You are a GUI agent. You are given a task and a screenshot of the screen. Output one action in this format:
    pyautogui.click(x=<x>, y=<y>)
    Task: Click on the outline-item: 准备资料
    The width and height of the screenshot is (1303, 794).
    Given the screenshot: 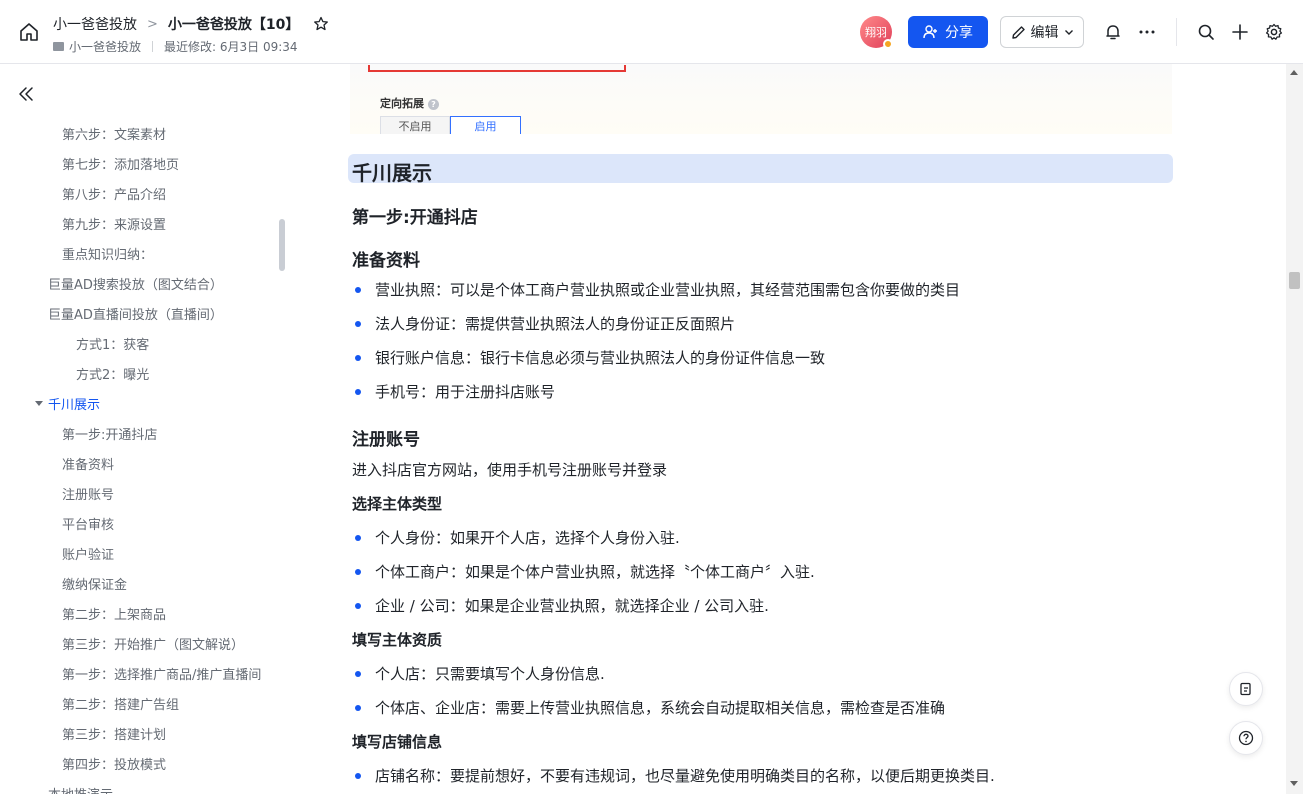 What is the action you would take?
    pyautogui.click(x=88, y=463)
    